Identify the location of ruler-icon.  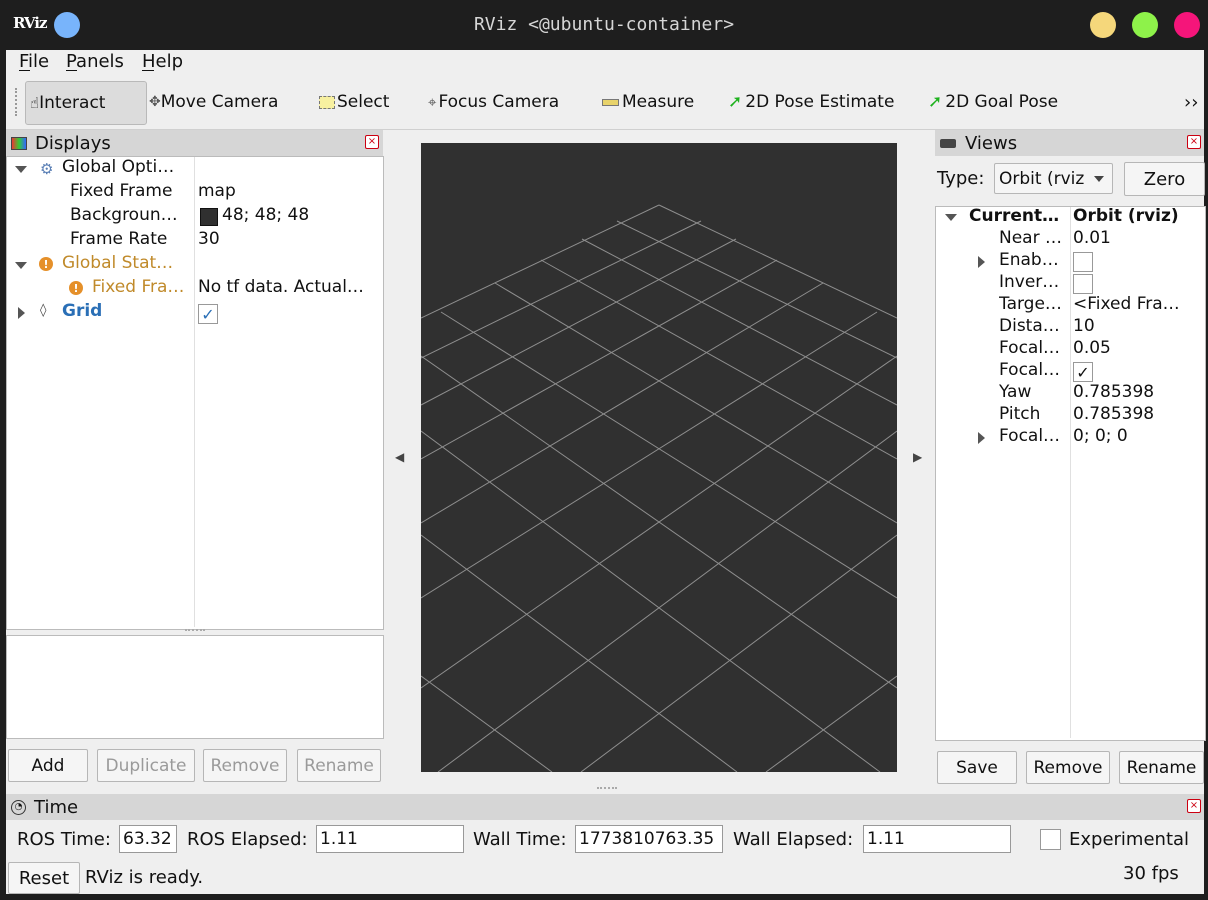
(610, 102).